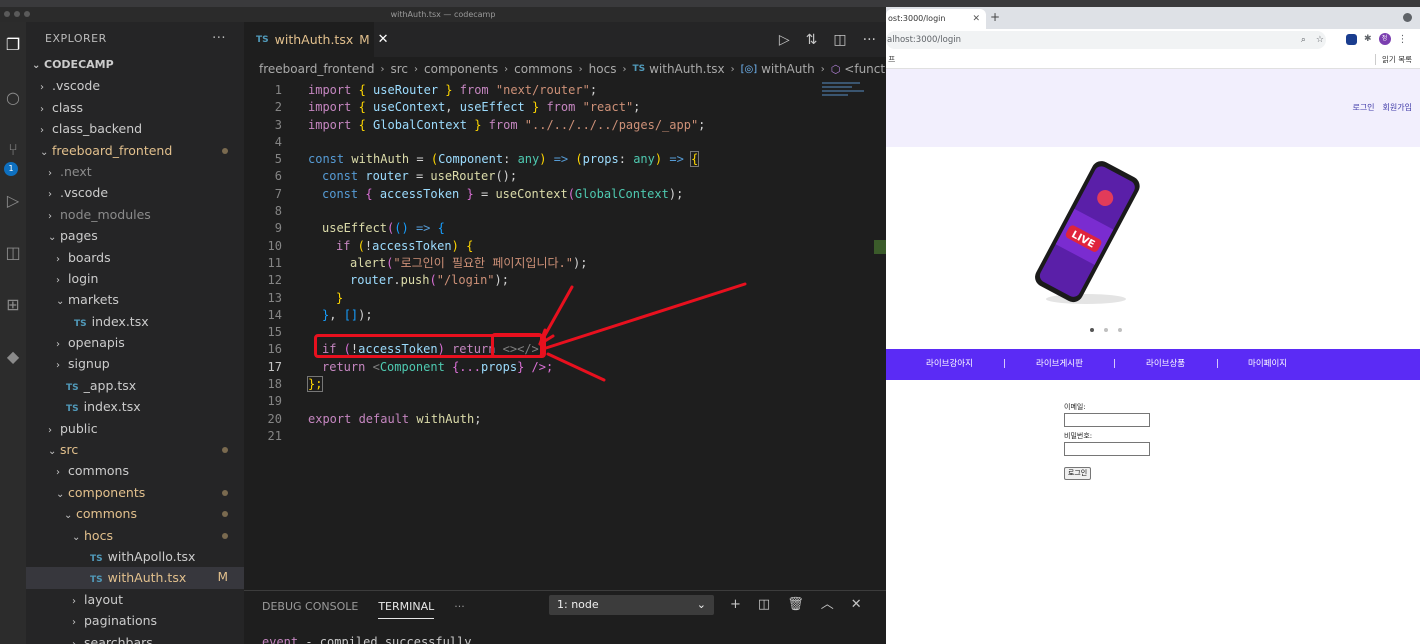 The height and width of the screenshot is (644, 1420). Describe the element at coordinates (1059, 364) in the screenshot. I see `nav-live-board: 라이브게시판` at that location.